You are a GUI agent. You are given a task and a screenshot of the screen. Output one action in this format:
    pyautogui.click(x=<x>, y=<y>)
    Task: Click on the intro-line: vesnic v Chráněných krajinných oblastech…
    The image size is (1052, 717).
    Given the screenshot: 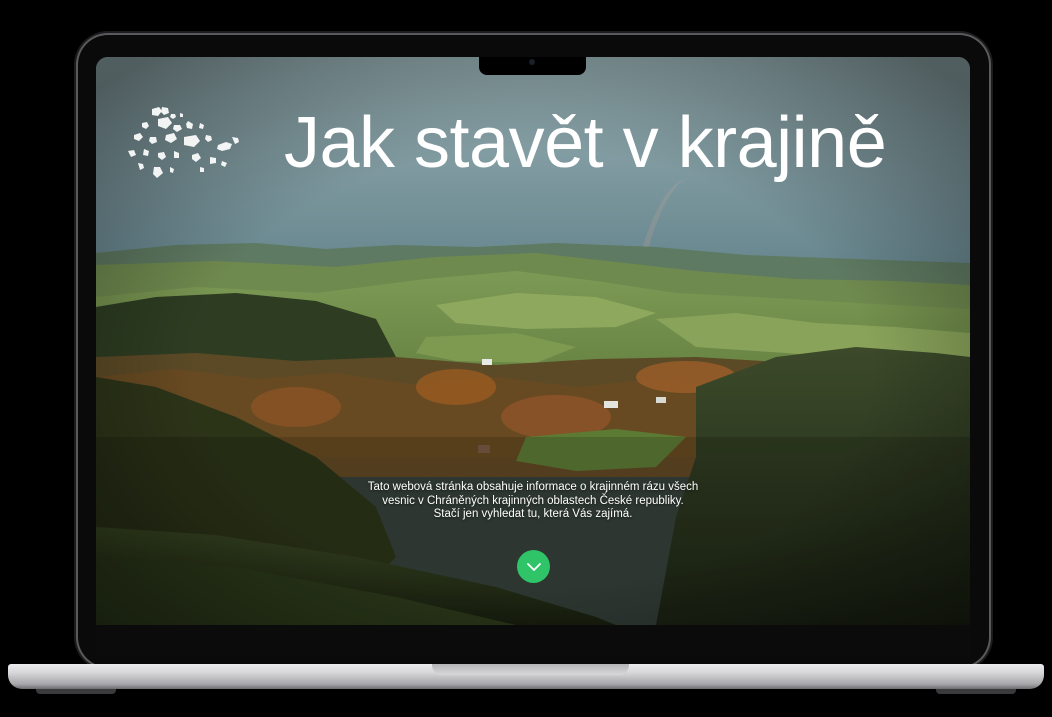 What is the action you would take?
    pyautogui.click(x=533, y=500)
    